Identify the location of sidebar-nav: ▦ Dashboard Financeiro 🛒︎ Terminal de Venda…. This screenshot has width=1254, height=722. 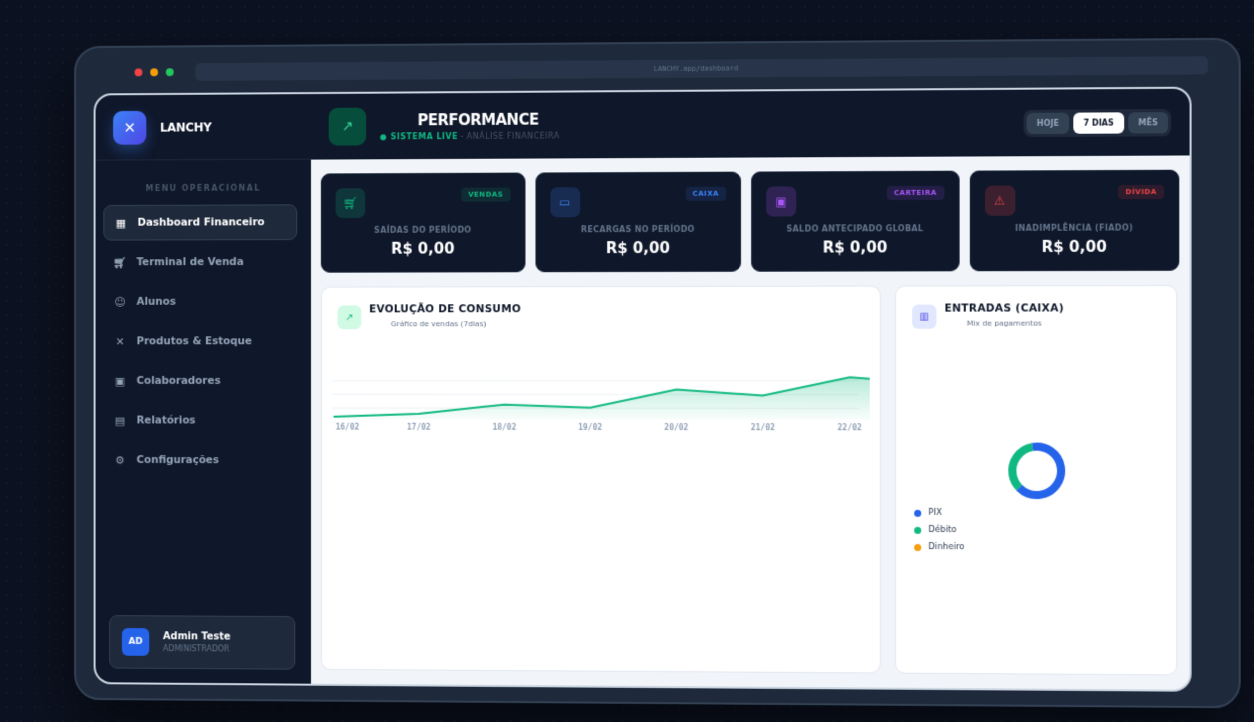
(203, 341).